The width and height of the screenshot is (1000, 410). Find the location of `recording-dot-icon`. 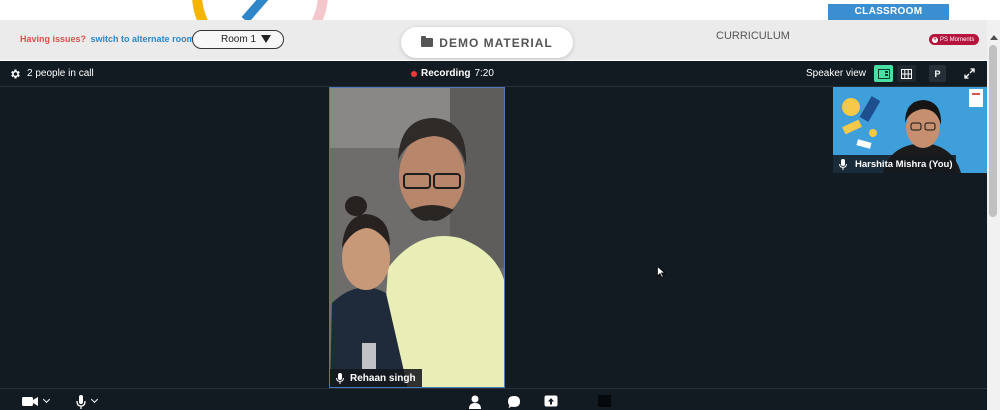

recording-dot-icon is located at coordinates (414, 73).